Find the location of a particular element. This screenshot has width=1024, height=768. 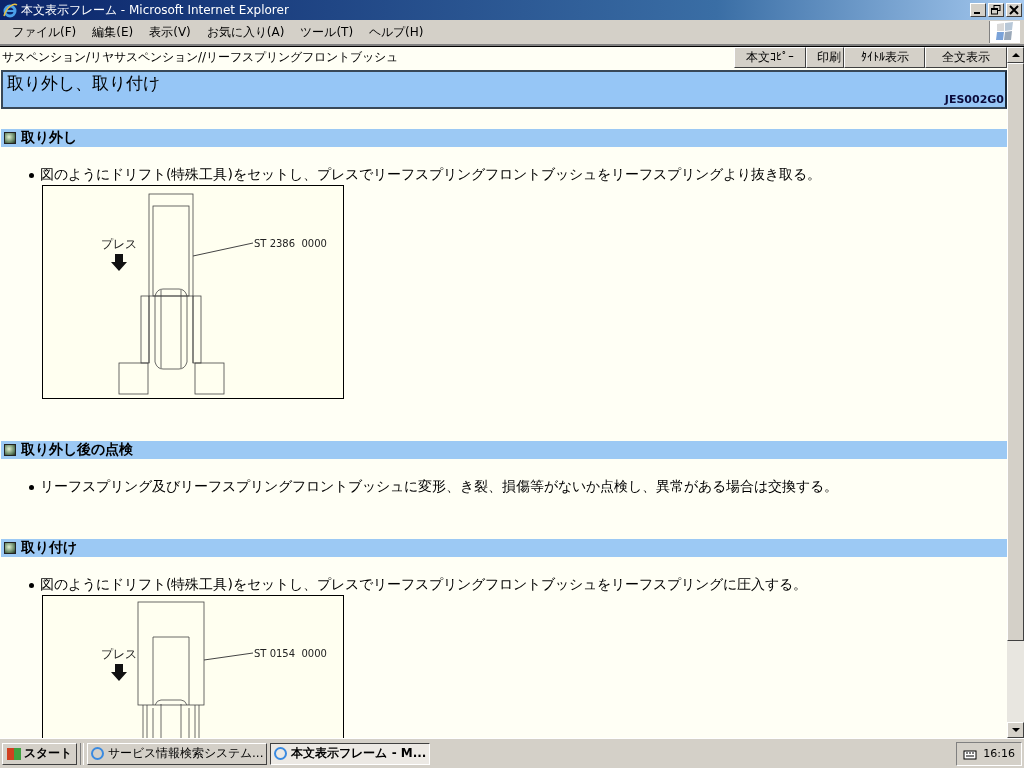

menu-item: 編集(E) is located at coordinates (113, 32).